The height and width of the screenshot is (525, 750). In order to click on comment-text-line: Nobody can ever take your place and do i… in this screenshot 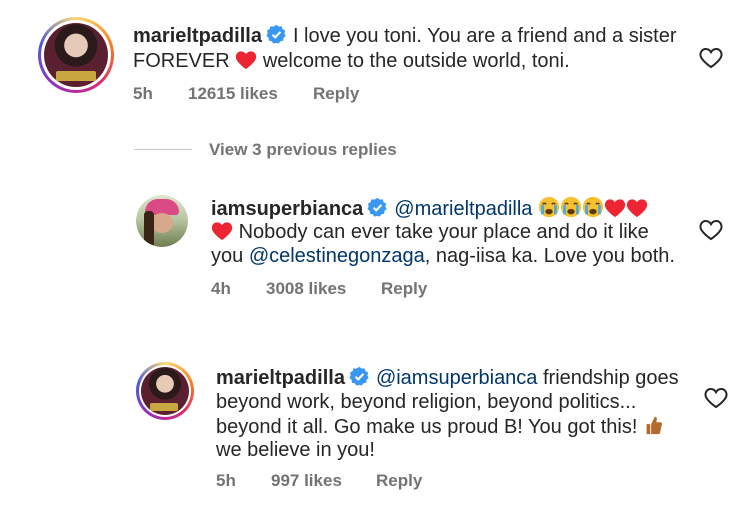, I will do `click(443, 232)`.